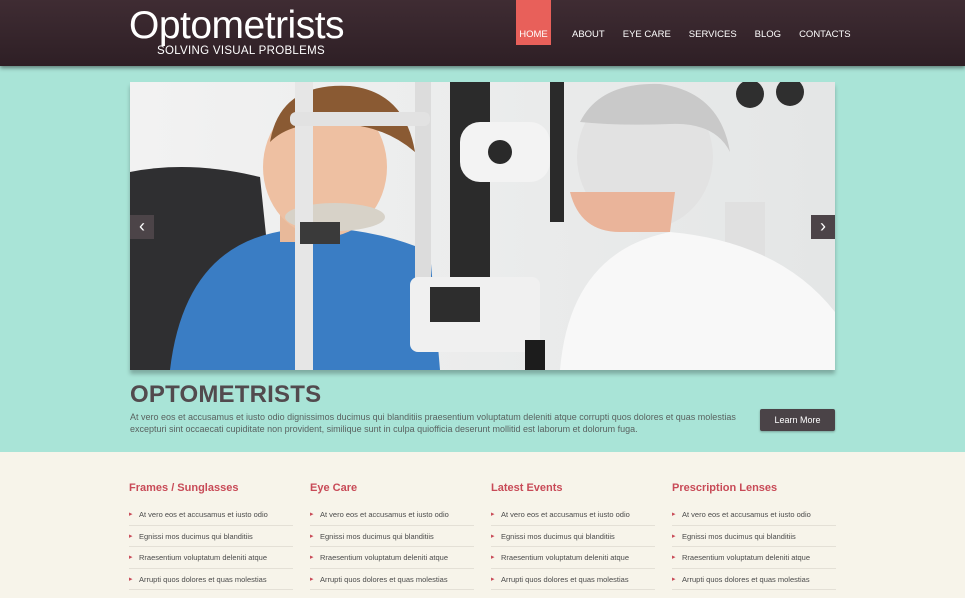 Image resolution: width=965 pixels, height=598 pixels. Describe the element at coordinates (241, 51) in the screenshot. I see `site-tagline: SOLVING VISUAL PROBLEMS` at that location.